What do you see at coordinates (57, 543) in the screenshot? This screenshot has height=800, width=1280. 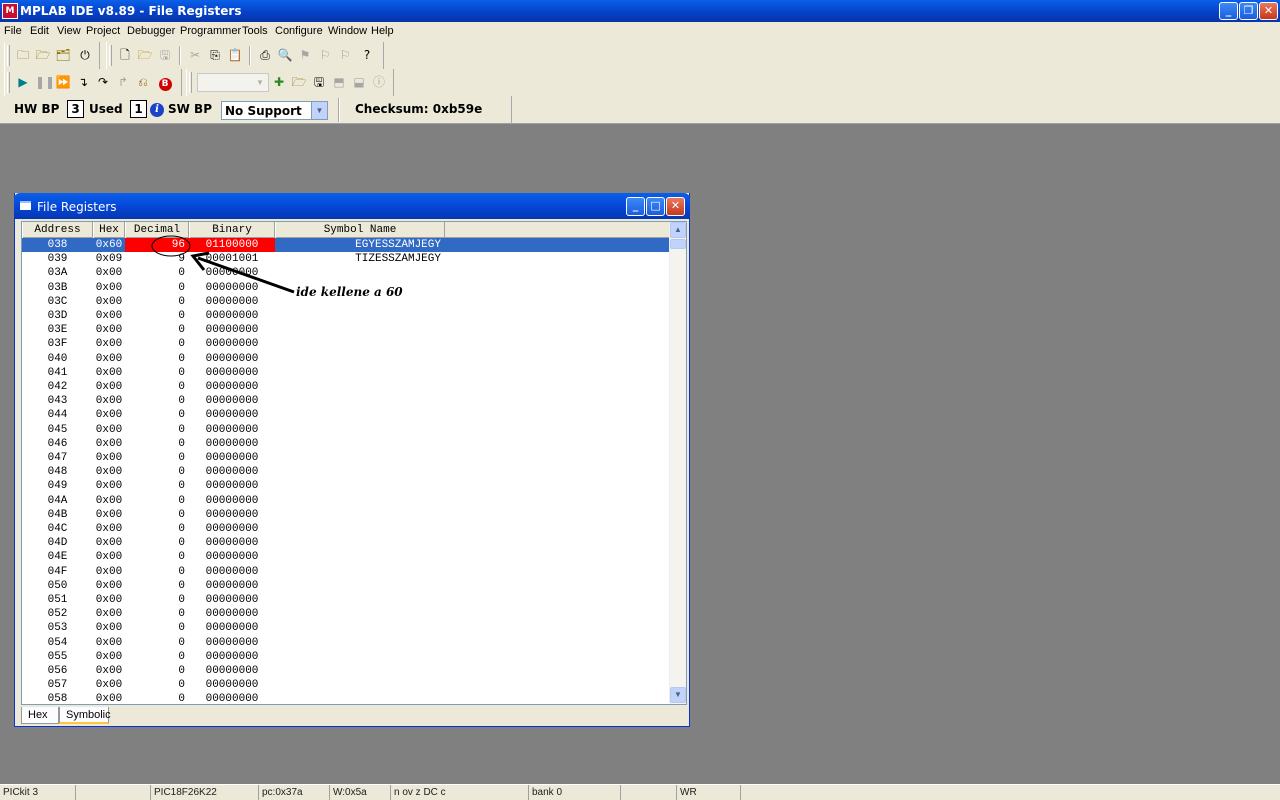 I see `cell-address: 04D` at bounding box center [57, 543].